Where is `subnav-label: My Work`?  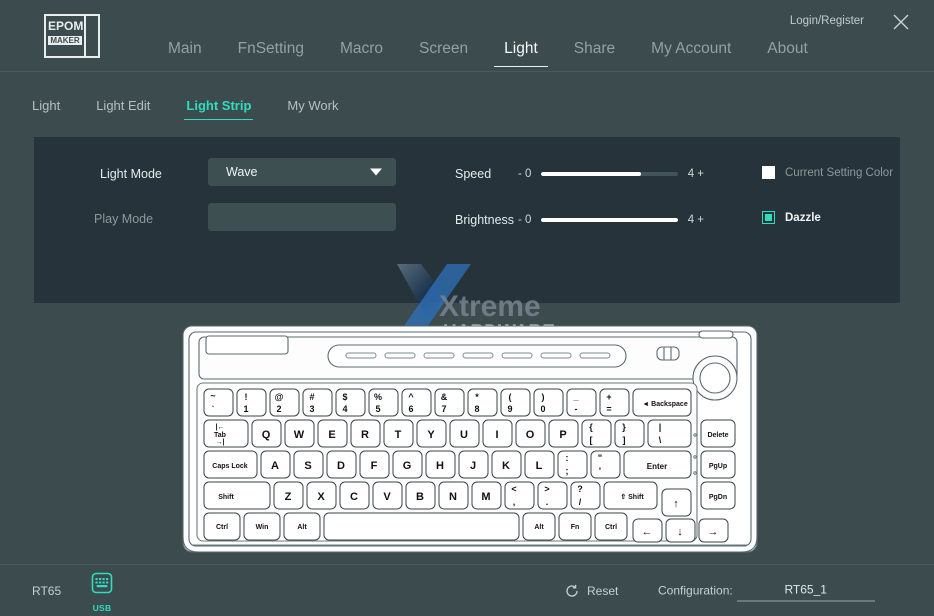 subnav-label: My Work is located at coordinates (313, 105).